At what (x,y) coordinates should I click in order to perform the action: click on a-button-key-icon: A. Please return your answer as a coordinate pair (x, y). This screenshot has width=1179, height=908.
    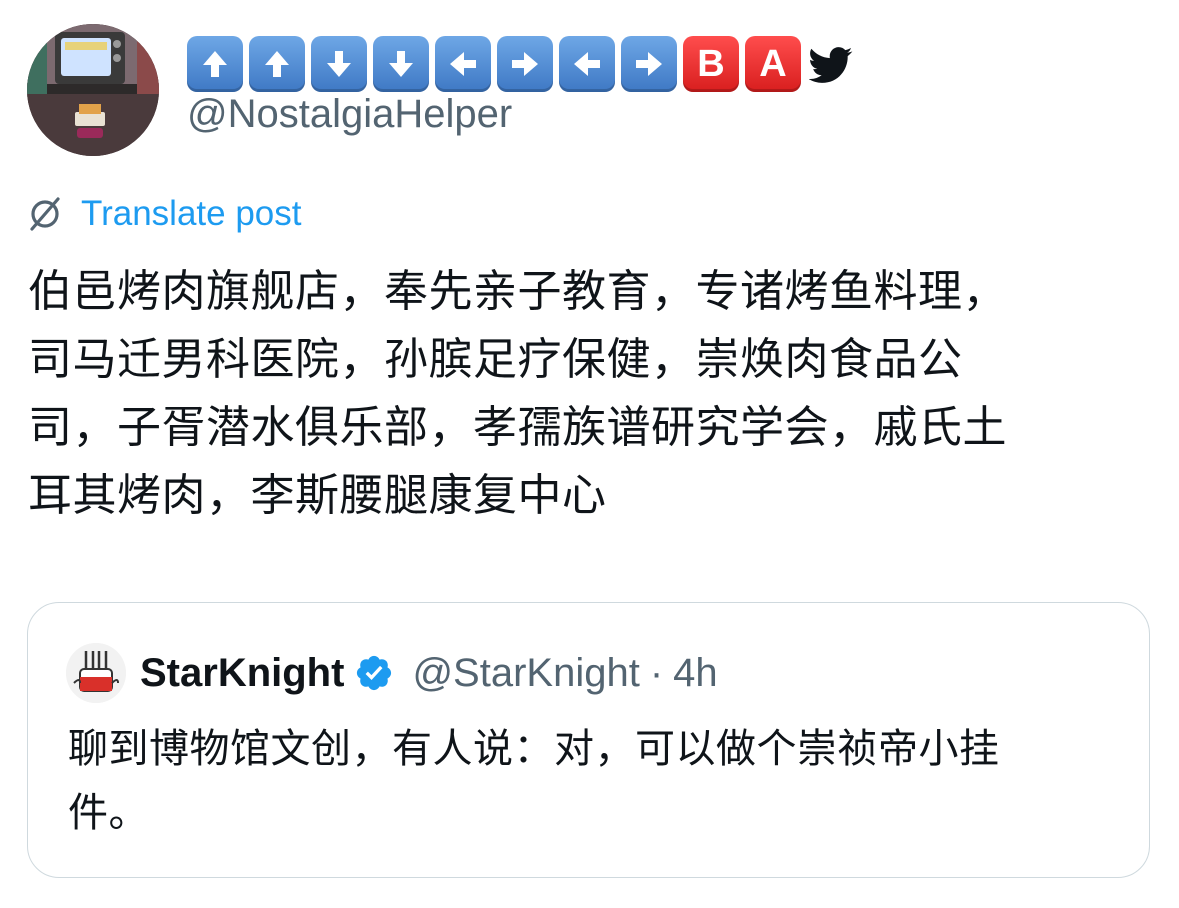
    Looking at the image, I should click on (773, 64).